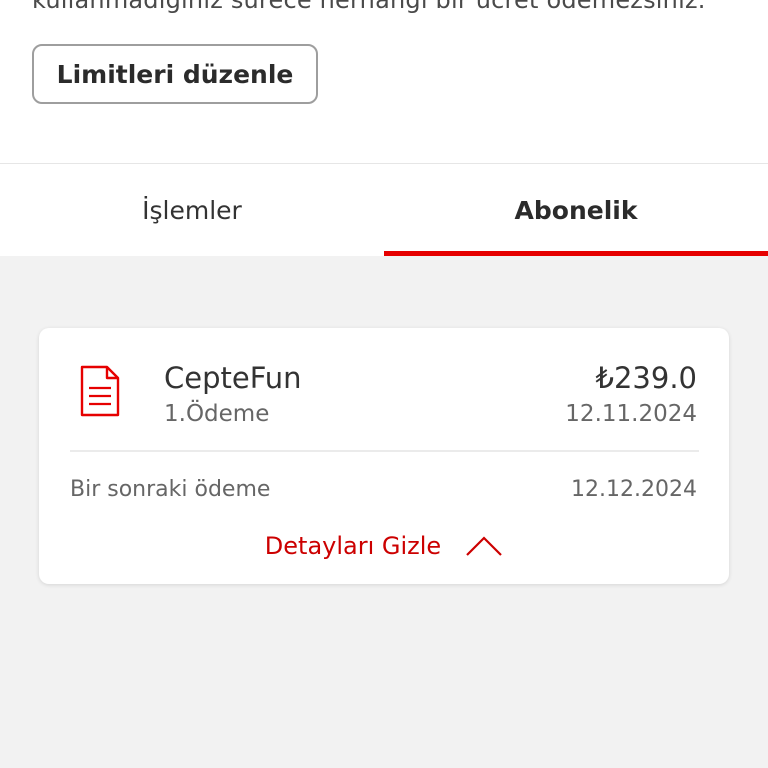 Image resolution: width=768 pixels, height=768 pixels. I want to click on tab-bar: İşlemler Abonelik, so click(384, 210).